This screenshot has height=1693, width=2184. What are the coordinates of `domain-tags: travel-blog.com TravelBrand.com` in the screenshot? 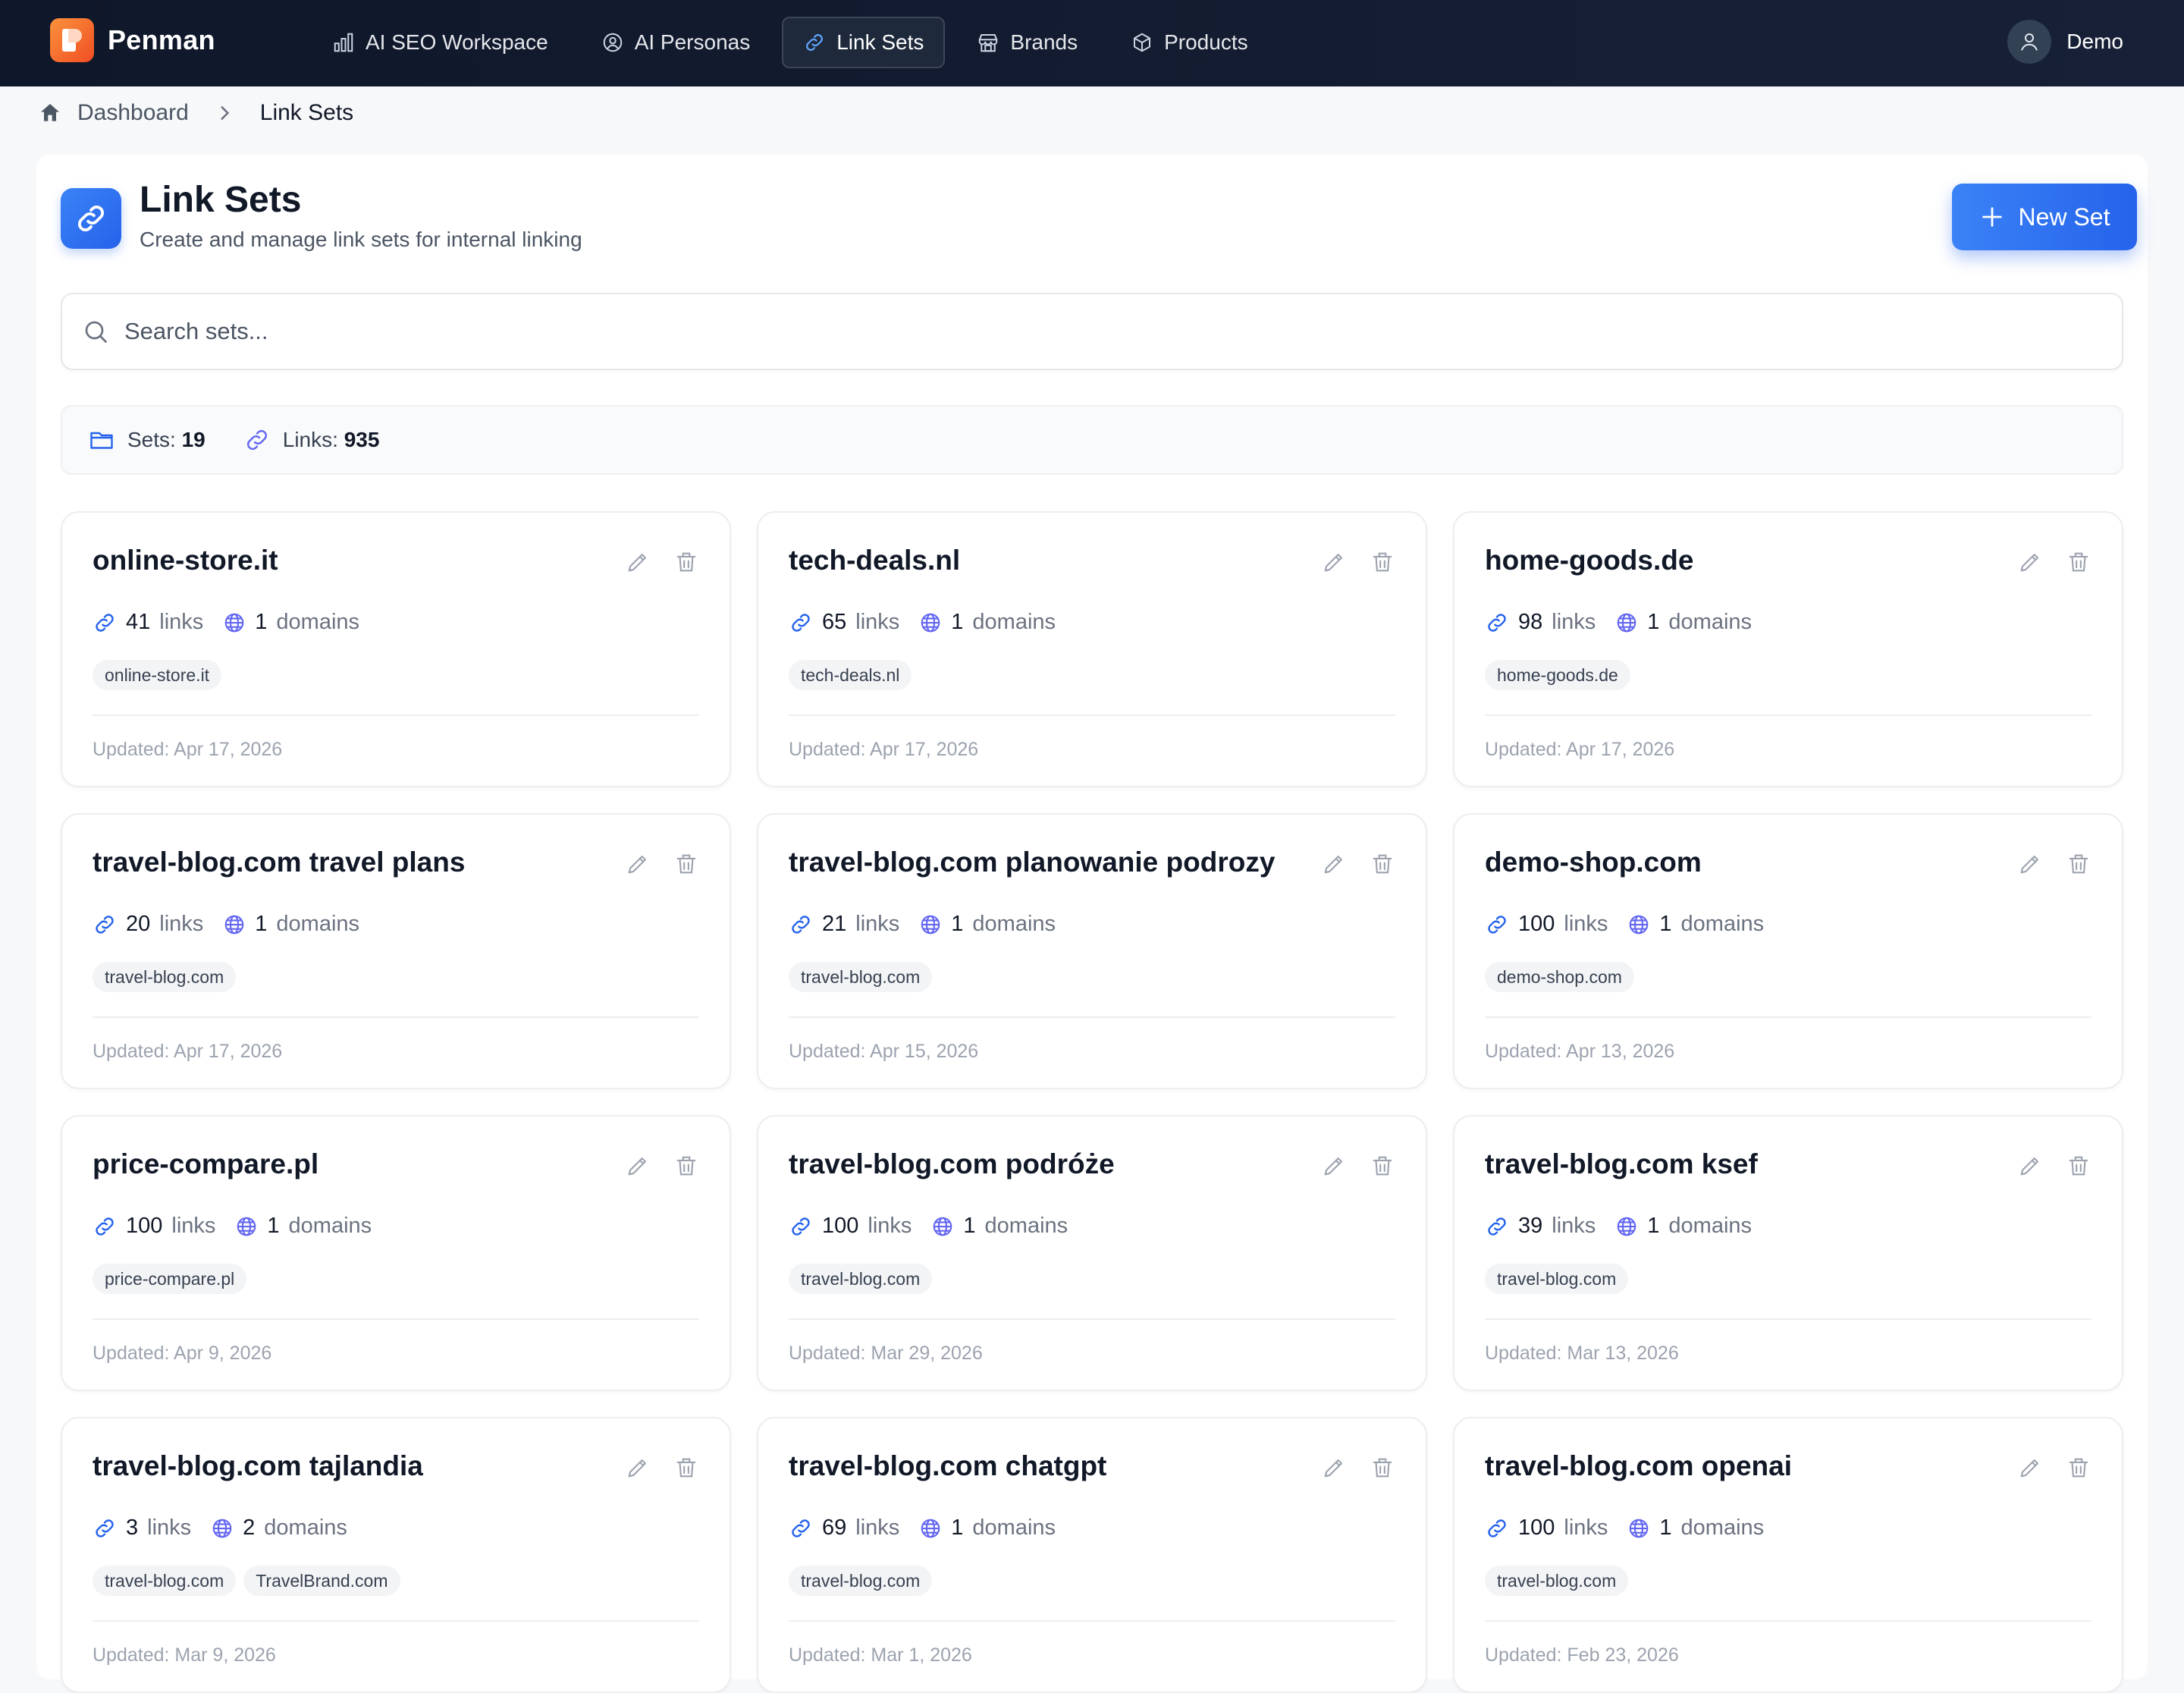 It's located at (246, 1581).